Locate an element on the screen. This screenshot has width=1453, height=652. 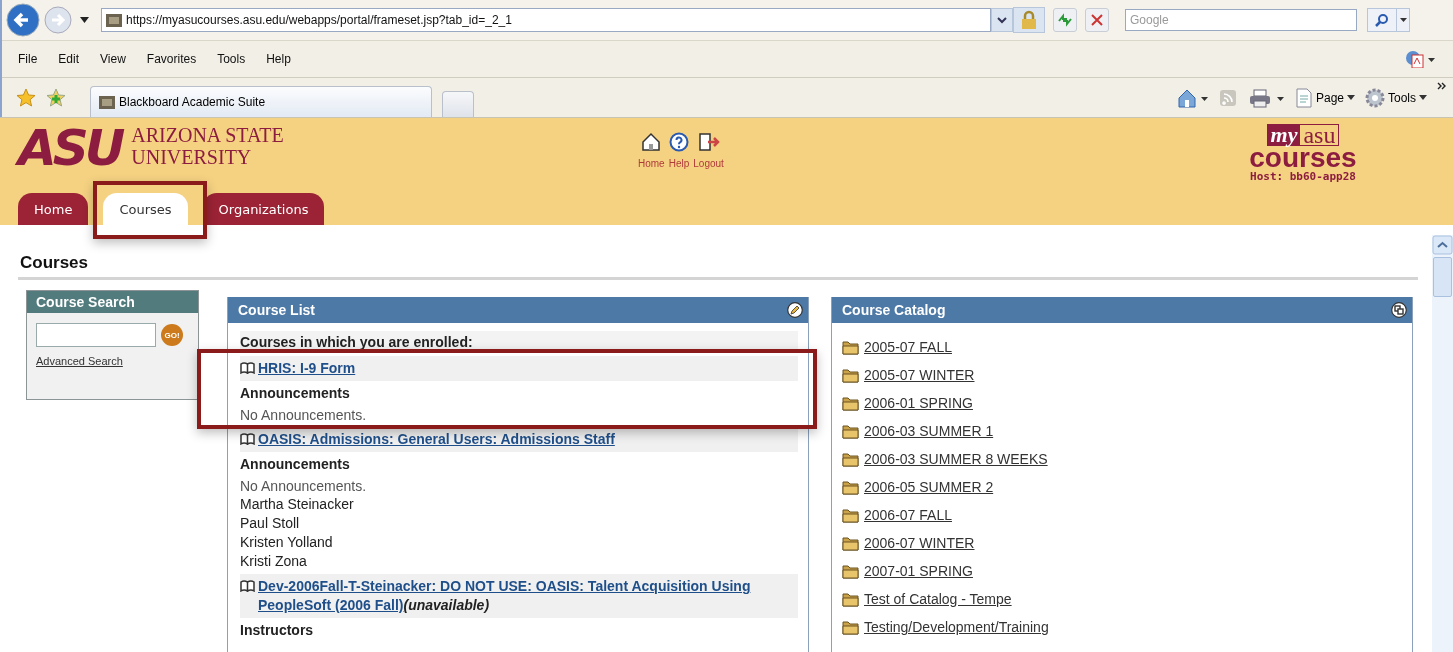
menu-item: Help is located at coordinates (278, 59).